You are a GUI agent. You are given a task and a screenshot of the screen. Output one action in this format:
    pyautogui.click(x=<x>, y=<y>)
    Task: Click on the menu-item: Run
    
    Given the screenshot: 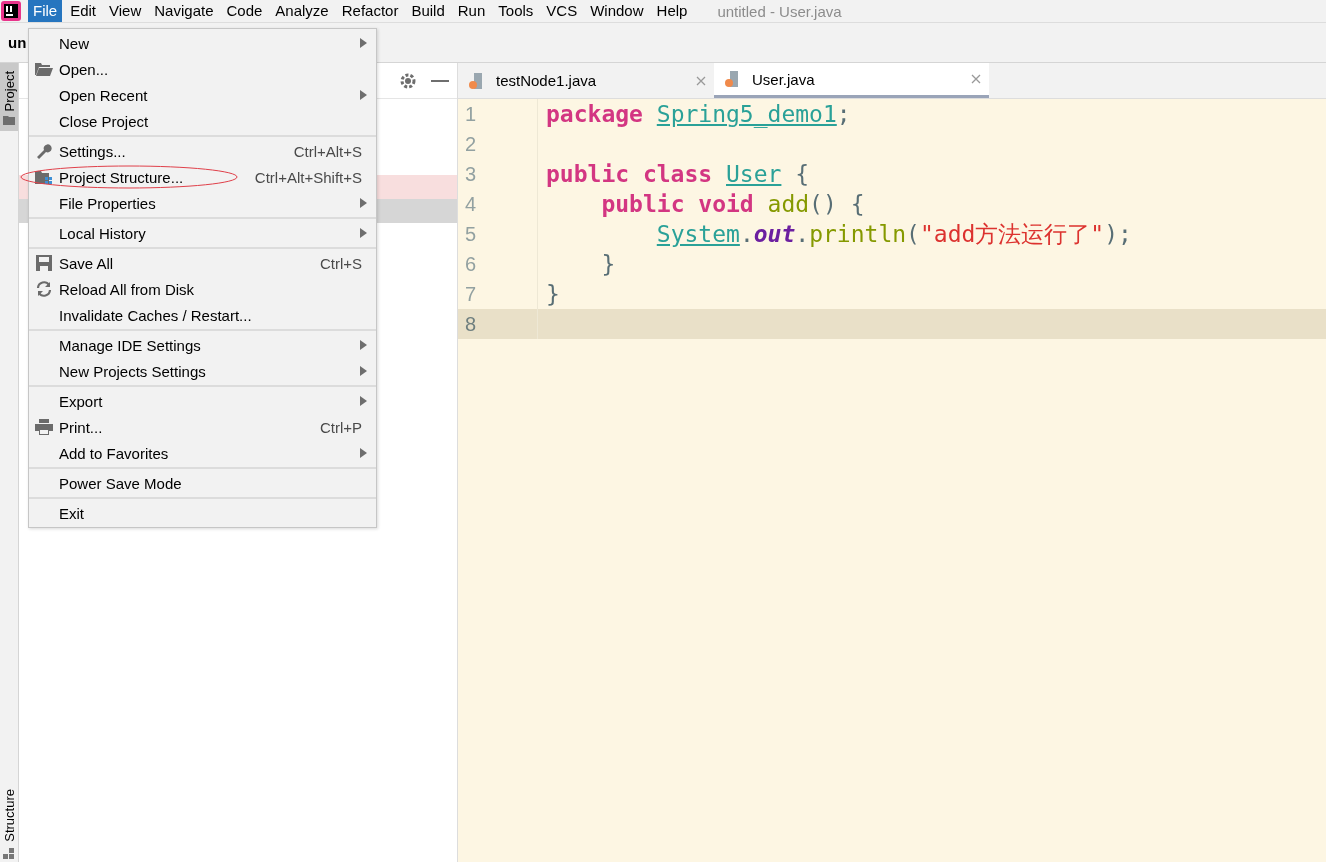 What is the action you would take?
    pyautogui.click(x=471, y=11)
    